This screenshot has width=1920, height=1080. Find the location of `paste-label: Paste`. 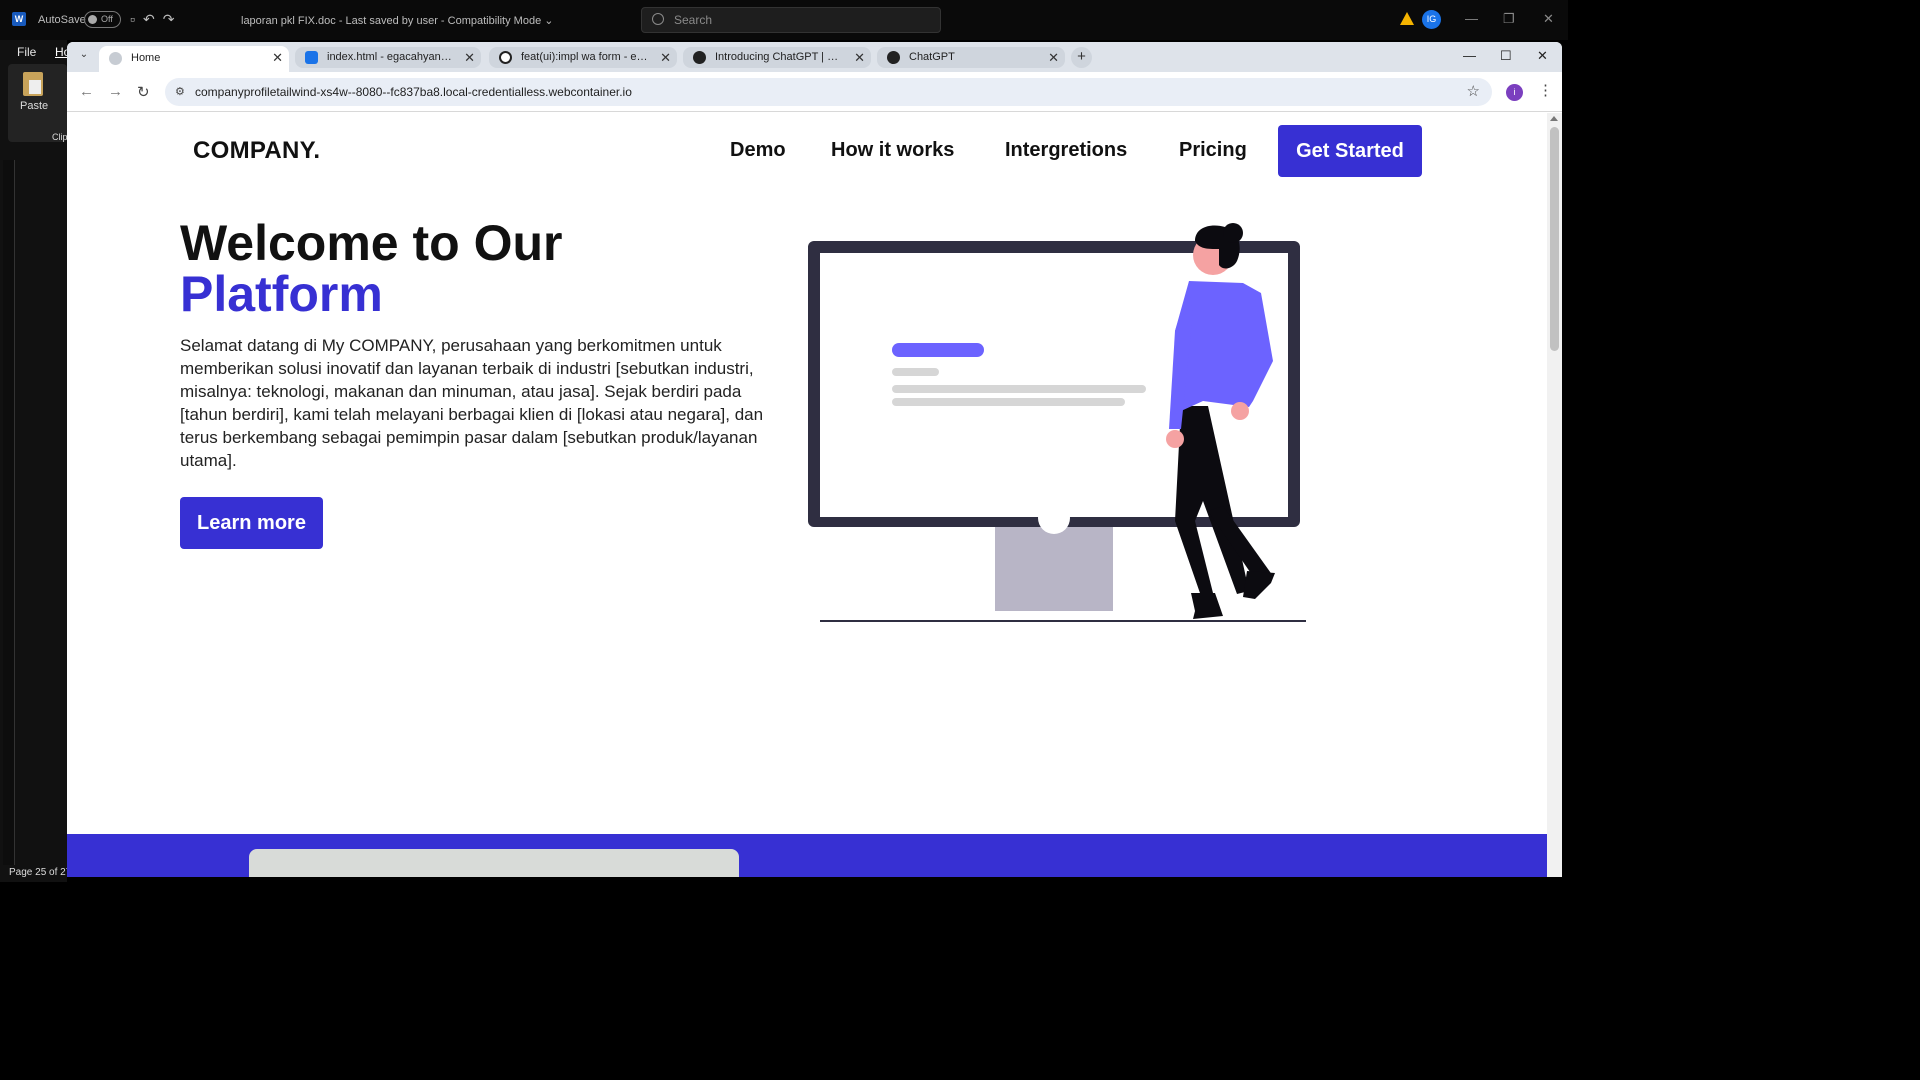

paste-label: Paste is located at coordinates (34, 106).